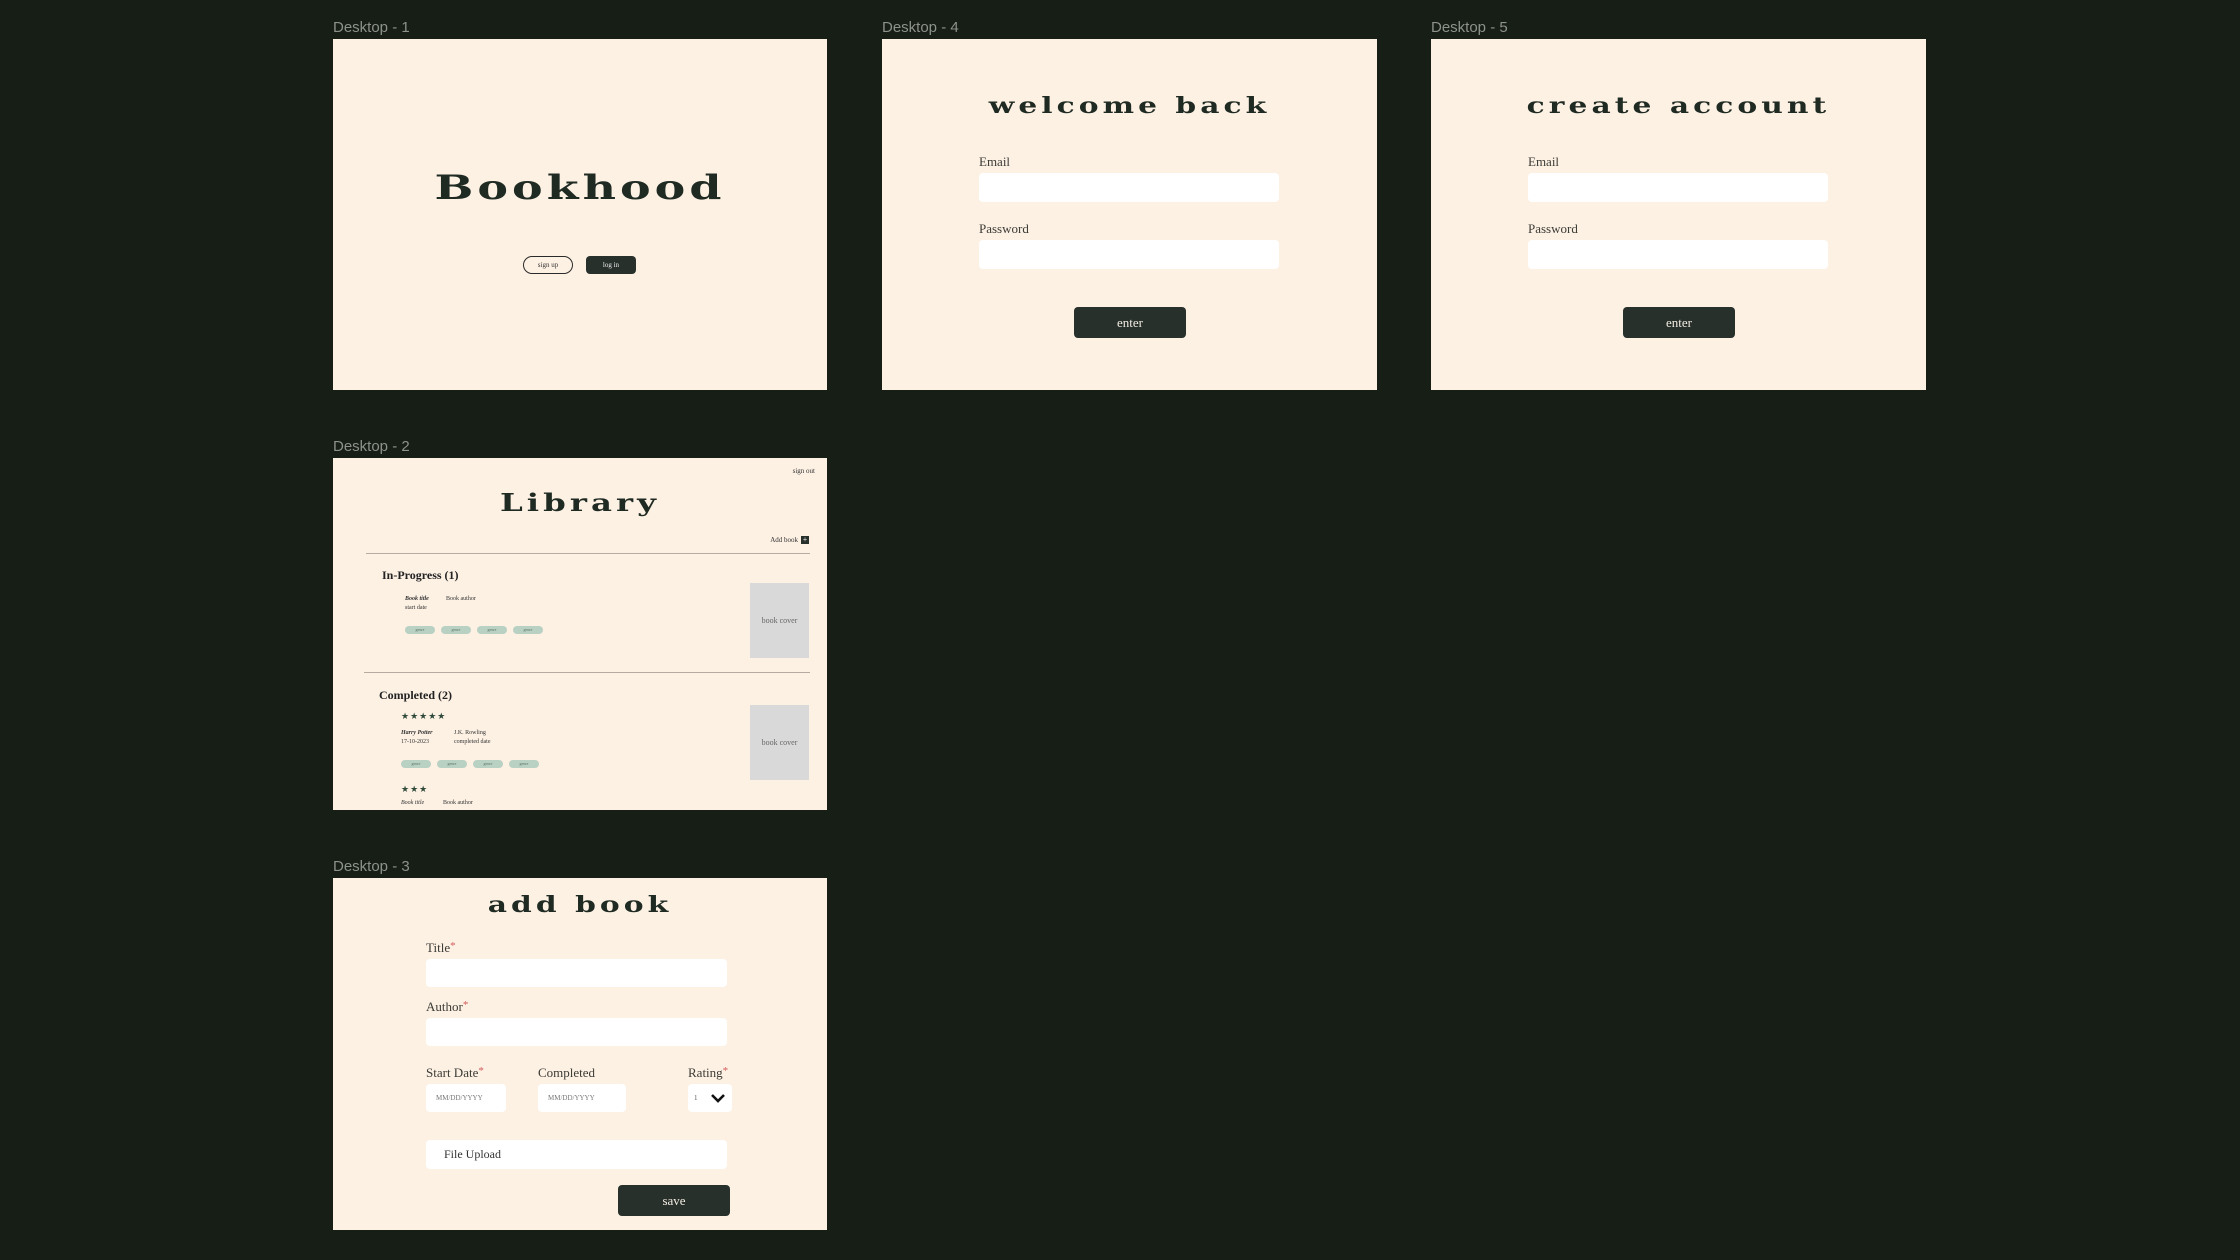  I want to click on rating-value: 1, so click(696, 1098).